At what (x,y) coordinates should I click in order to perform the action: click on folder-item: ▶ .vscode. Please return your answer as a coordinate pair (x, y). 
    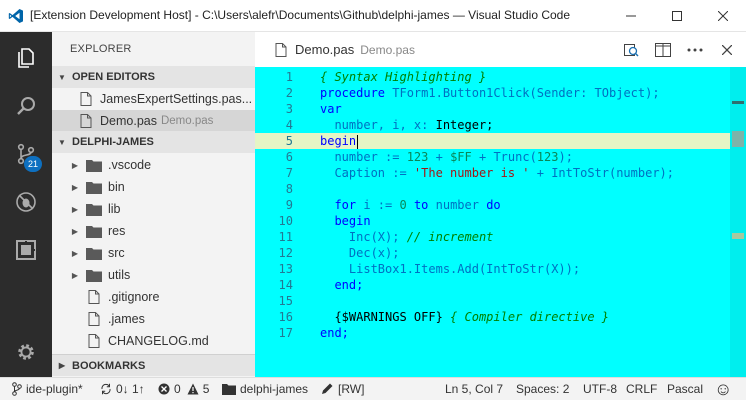
    Looking at the image, I should click on (153, 165).